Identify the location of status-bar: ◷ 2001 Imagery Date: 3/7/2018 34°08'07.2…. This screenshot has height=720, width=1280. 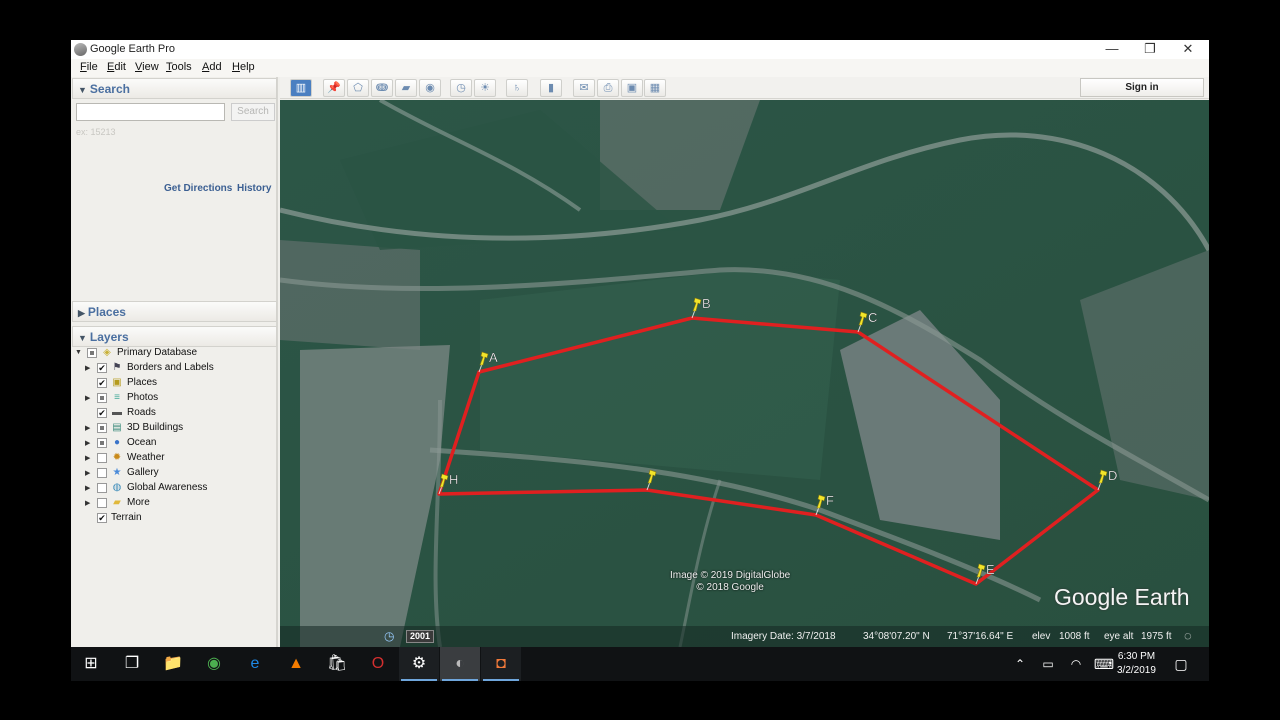
(744, 636).